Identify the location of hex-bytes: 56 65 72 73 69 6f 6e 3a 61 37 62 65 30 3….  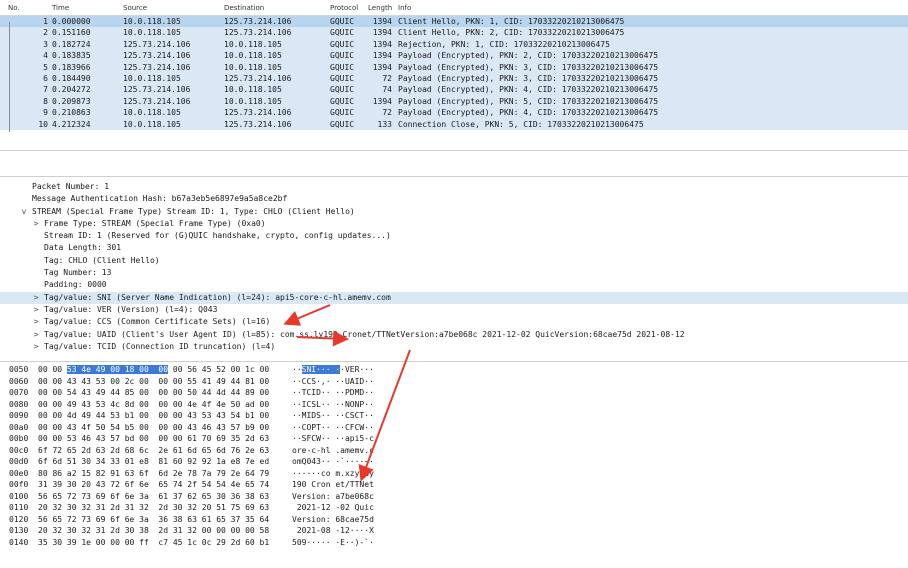
(154, 496).